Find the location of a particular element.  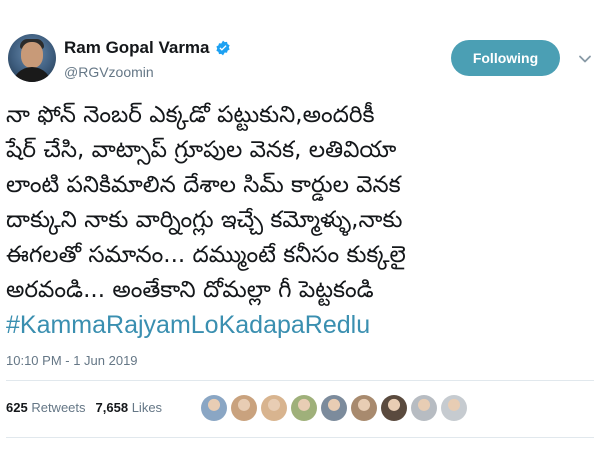

tweet-line: లాంటి పనికిమాలిన దేశాల సిమ్ కార్డుల వెనక is located at coordinates (203, 185).